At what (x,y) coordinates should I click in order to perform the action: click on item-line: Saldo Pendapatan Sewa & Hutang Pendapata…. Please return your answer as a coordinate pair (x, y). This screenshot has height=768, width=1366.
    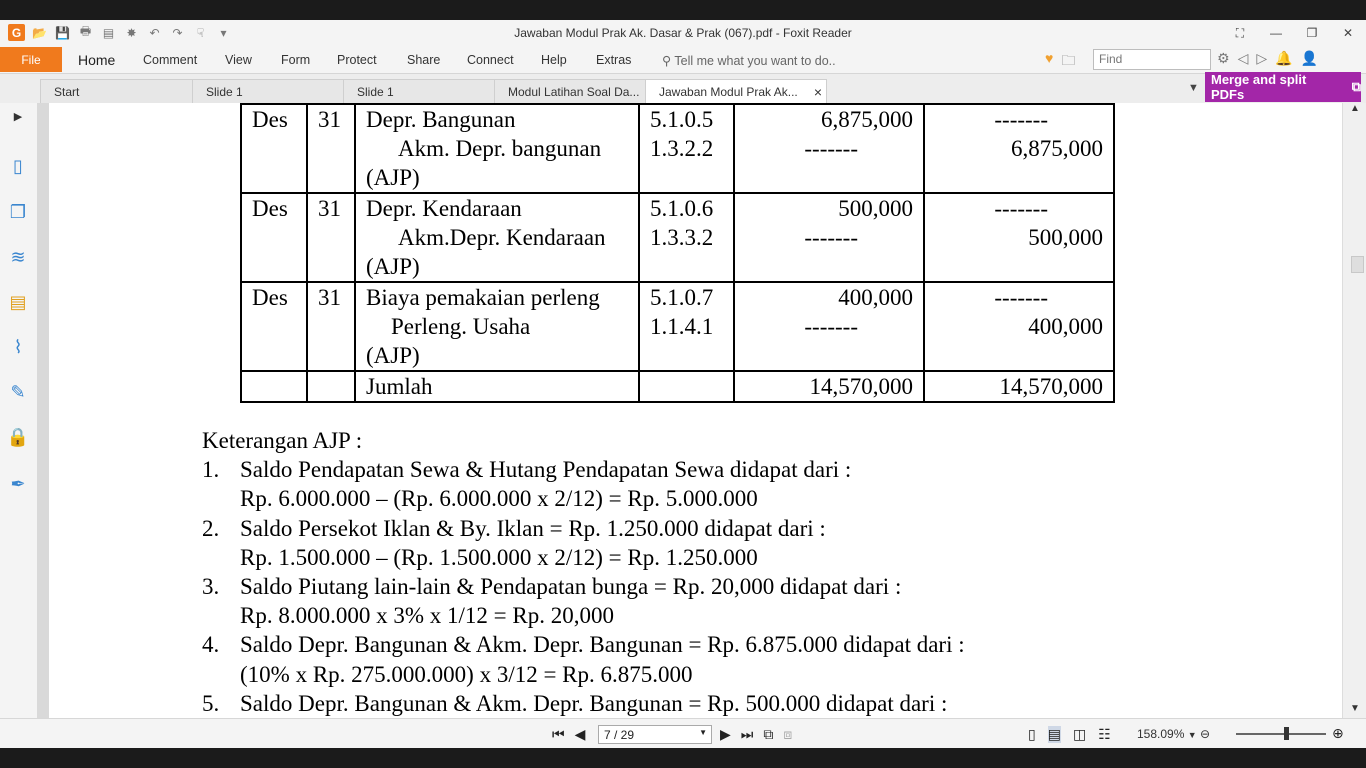
    Looking at the image, I should click on (546, 470).